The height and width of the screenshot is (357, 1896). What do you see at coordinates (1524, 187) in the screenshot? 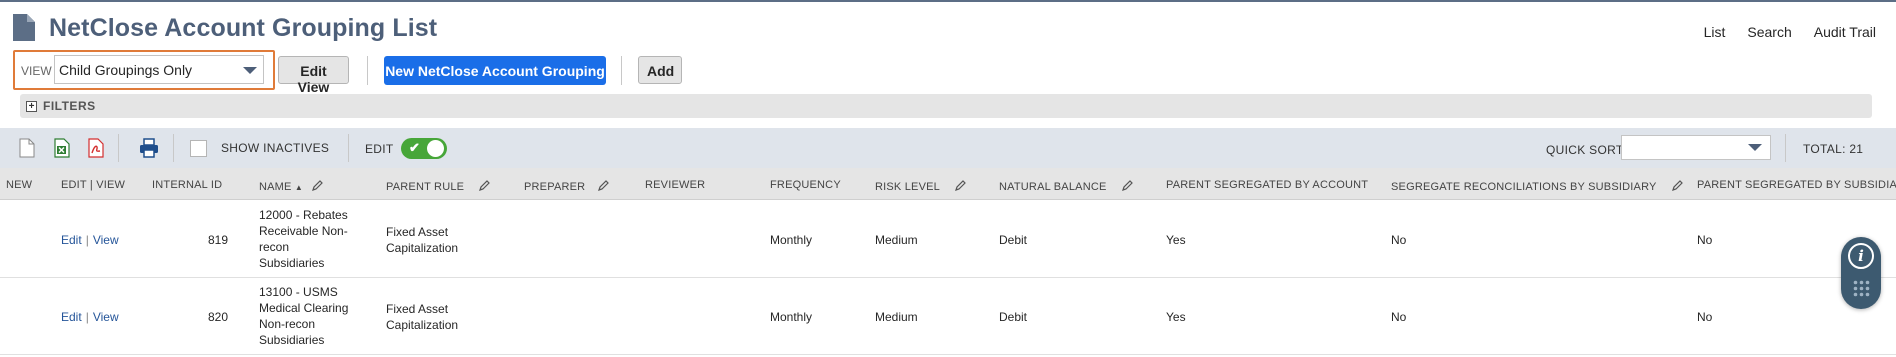
I see `col-seg-recon-subsidiary-label: SEGREGATE RECONCILIATIONS BY SUBSIDIARY` at bounding box center [1524, 187].